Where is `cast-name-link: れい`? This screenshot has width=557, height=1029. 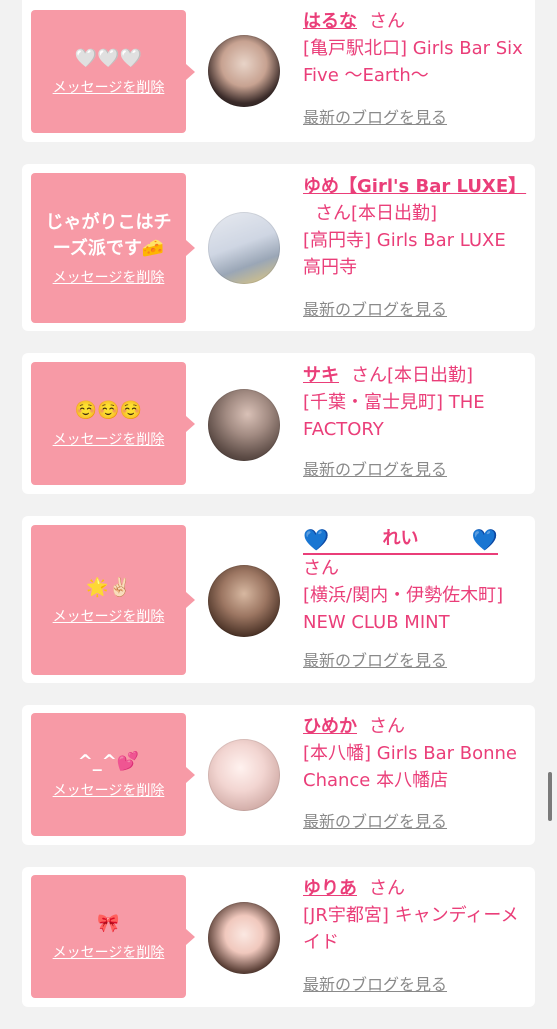
cast-name-link: れい is located at coordinates (400, 538).